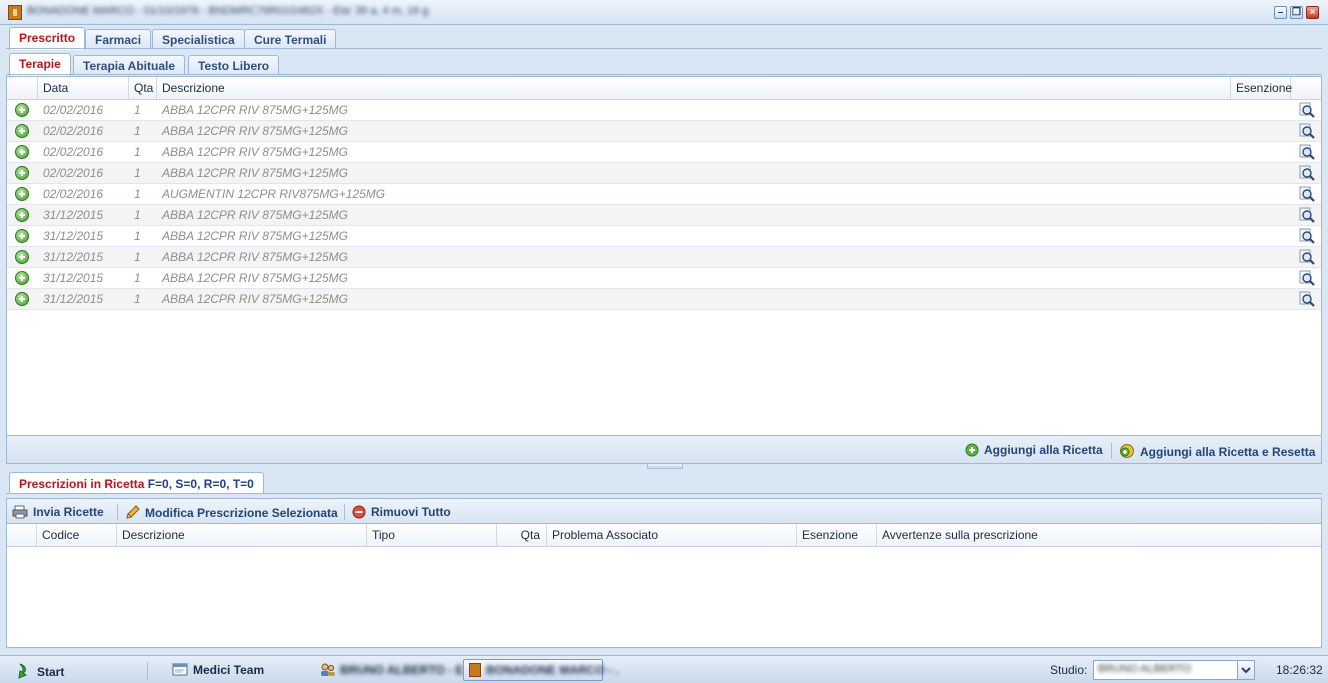 The width and height of the screenshot is (1328, 683). Describe the element at coordinates (83, 88) in the screenshot. I see `header-data: Data` at that location.